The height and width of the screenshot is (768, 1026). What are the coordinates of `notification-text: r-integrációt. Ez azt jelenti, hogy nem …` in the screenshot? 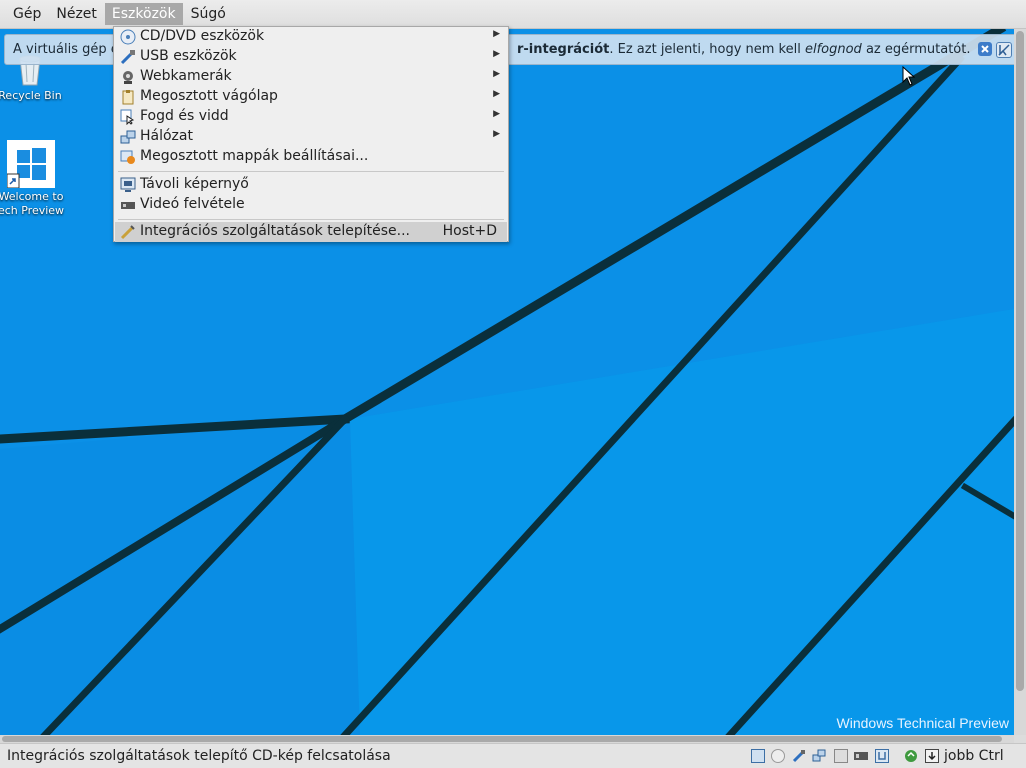 It's located at (743, 49).